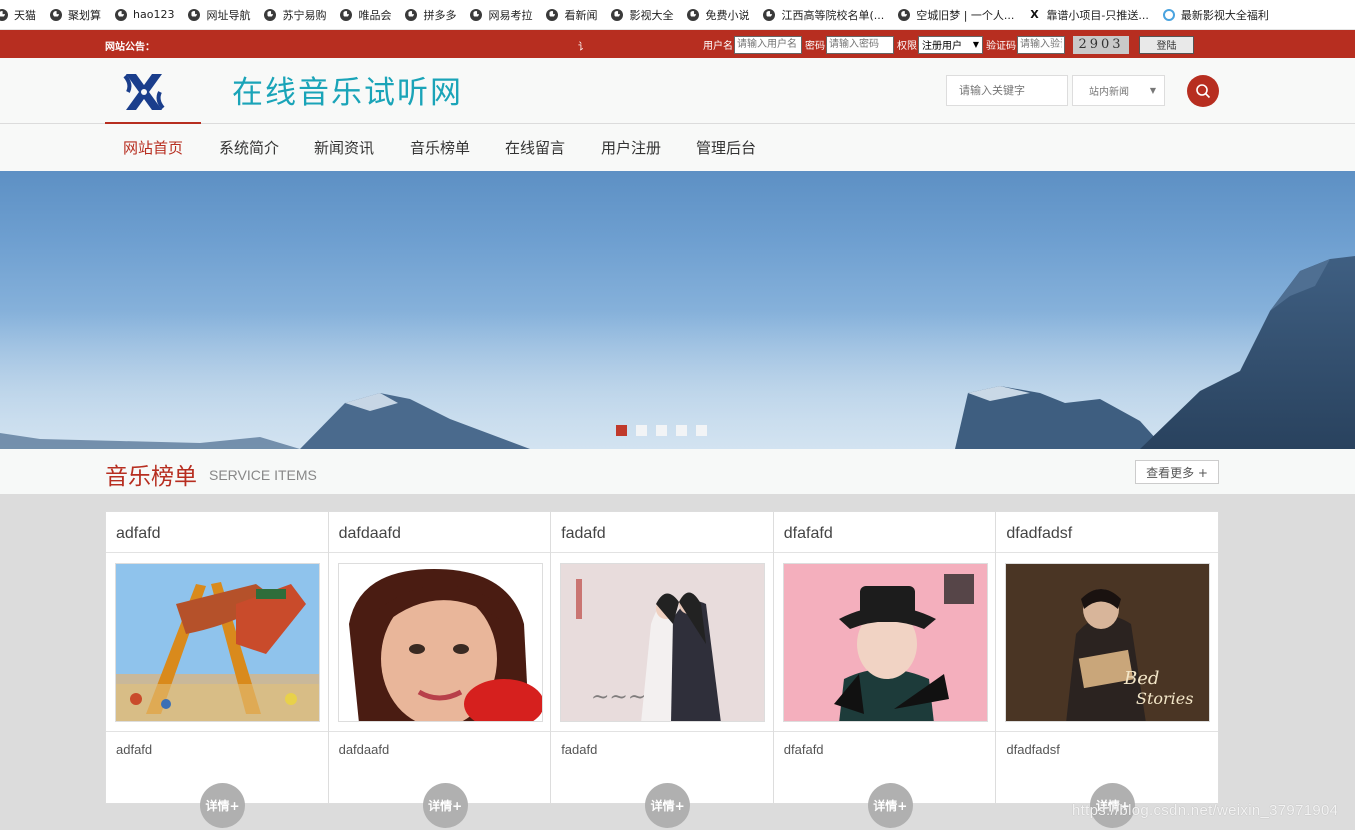 This screenshot has width=1355, height=830. I want to click on login-form: 用户名 密码 权限 注册用户 ▼ 验证码 2903 登陆, so click(948, 44).